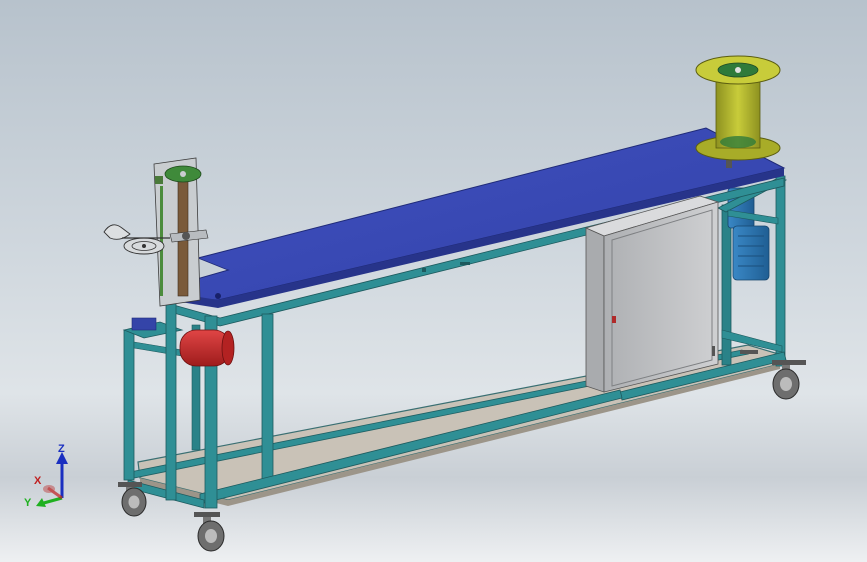 This screenshot has height=562, width=867. What do you see at coordinates (62, 475) in the screenshot?
I see `z-axis-arrow` at bounding box center [62, 475].